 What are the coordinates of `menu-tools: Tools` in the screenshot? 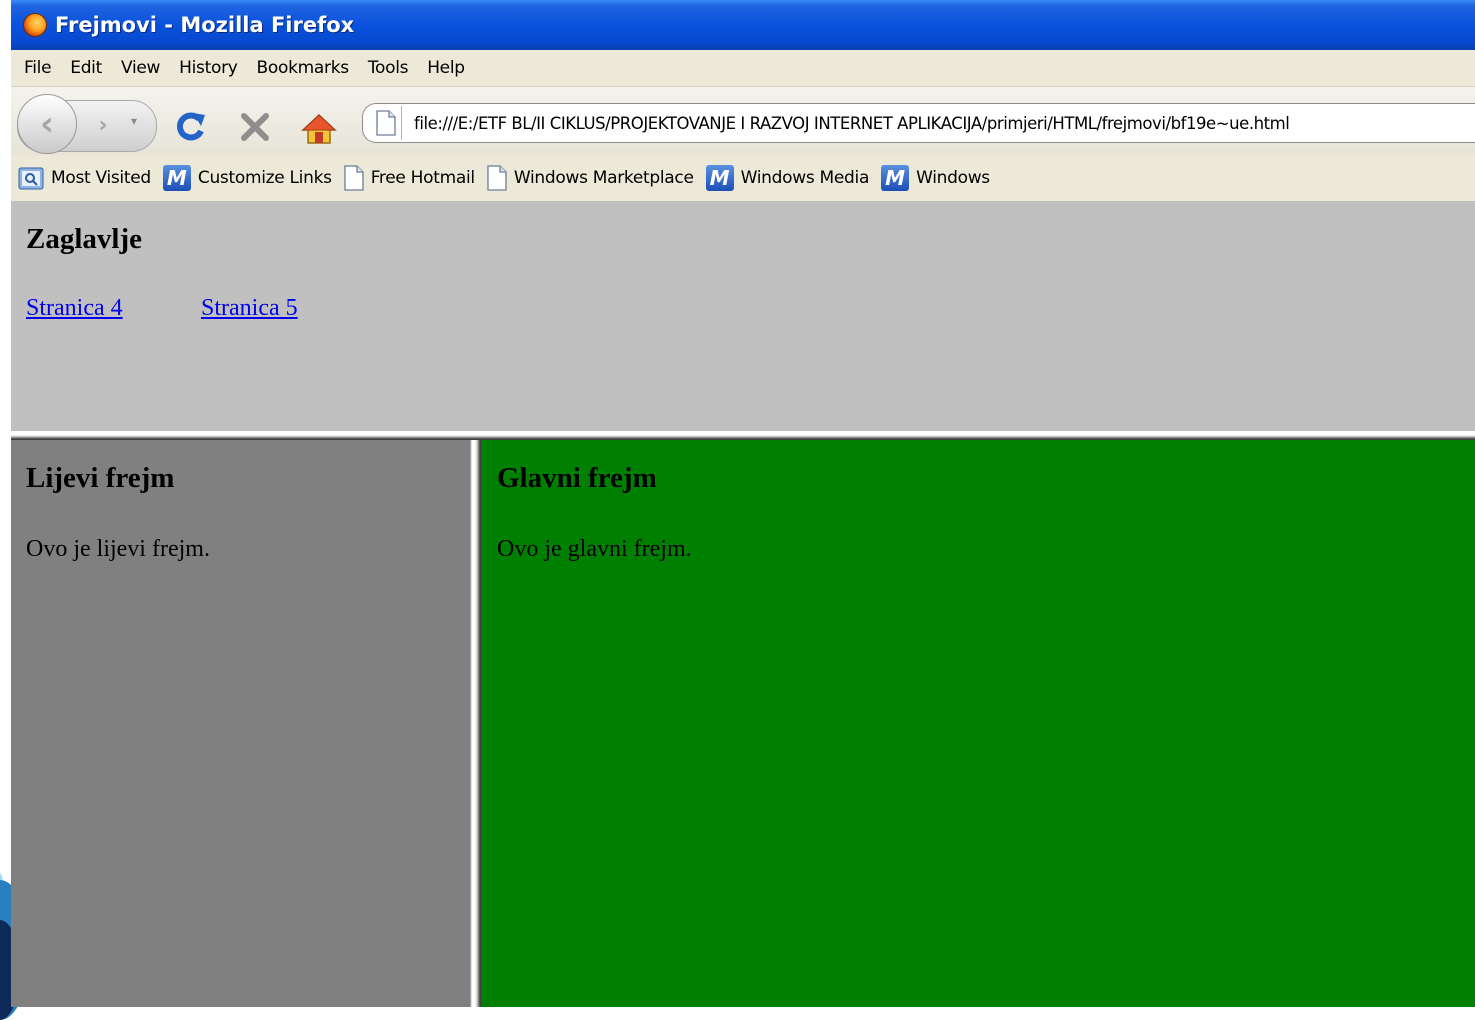 It's located at (388, 68).